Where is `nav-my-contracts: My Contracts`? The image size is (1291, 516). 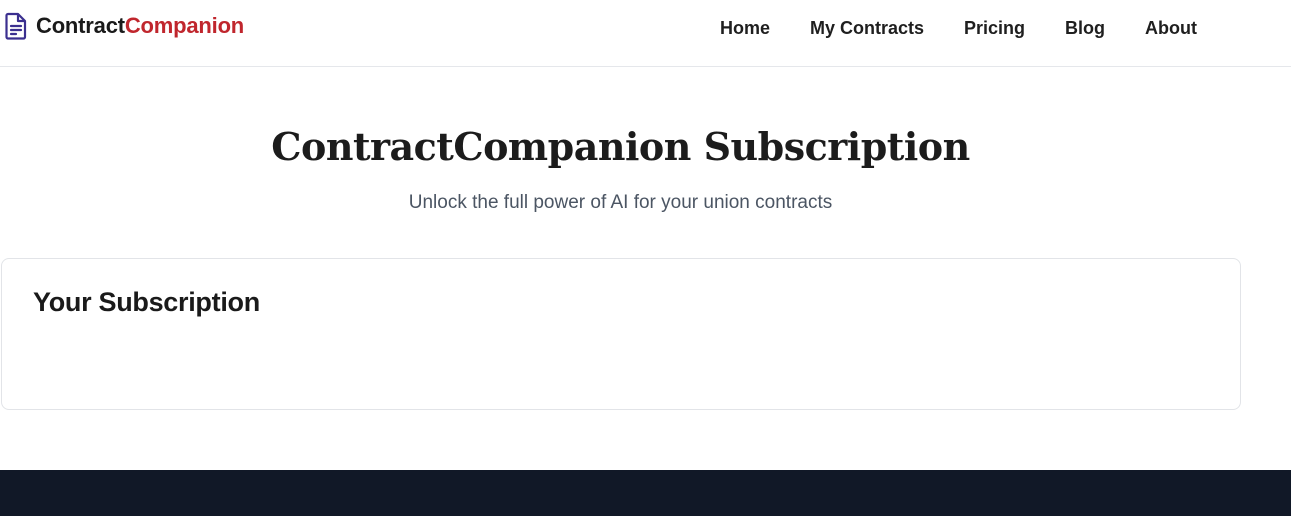 nav-my-contracts: My Contracts is located at coordinates (867, 28).